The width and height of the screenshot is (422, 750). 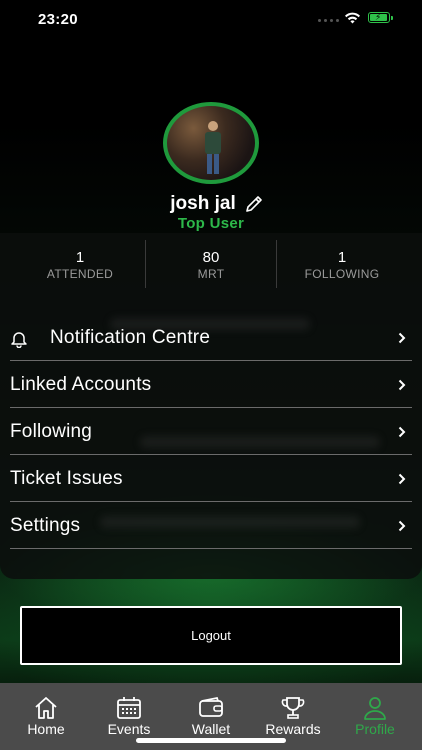 I want to click on menu-item-label: Notification Centre, so click(x=130, y=337).